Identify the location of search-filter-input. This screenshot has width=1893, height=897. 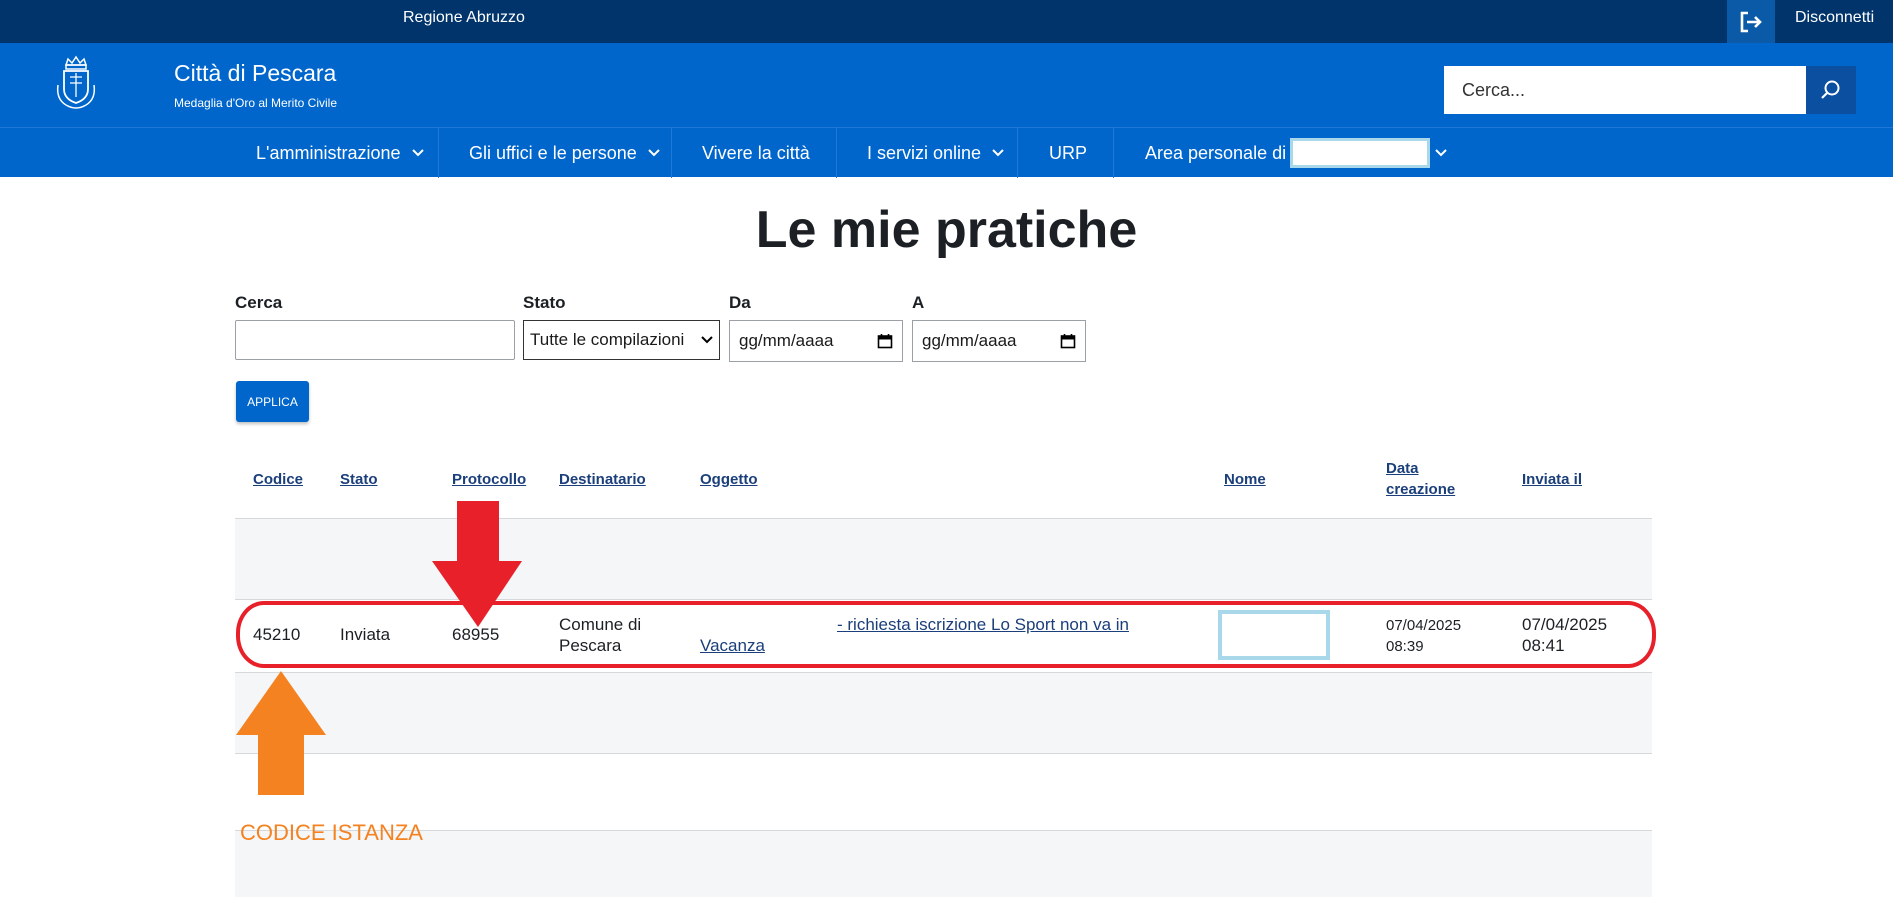
(375, 340).